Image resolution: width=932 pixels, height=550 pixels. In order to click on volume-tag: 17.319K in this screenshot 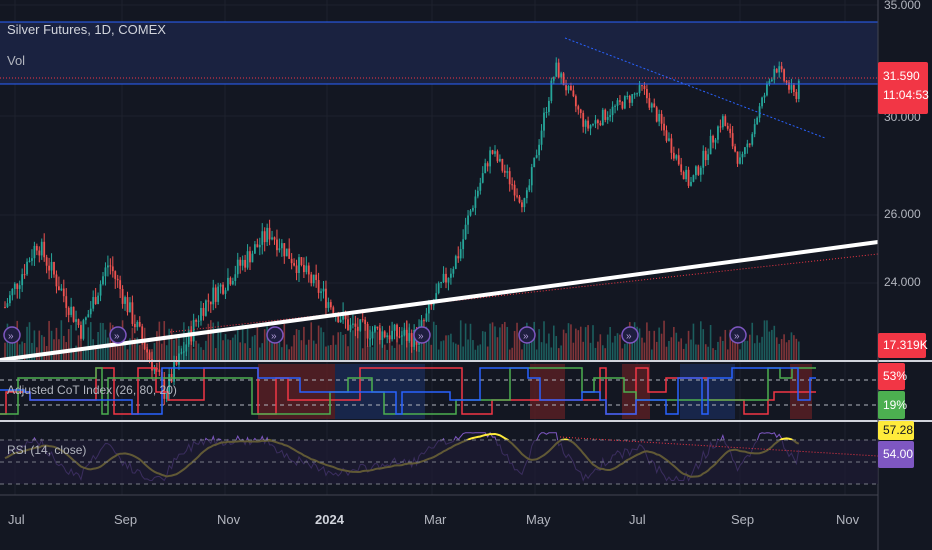, I will do `click(903, 345)`.